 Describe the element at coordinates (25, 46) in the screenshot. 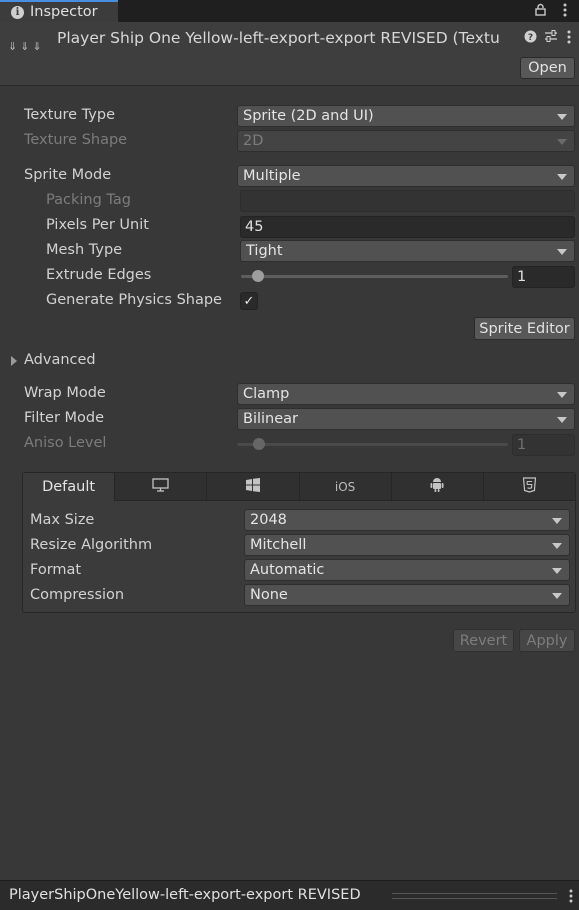

I see `asset-preview-icon: ⇓ ⇓ ⇓` at that location.